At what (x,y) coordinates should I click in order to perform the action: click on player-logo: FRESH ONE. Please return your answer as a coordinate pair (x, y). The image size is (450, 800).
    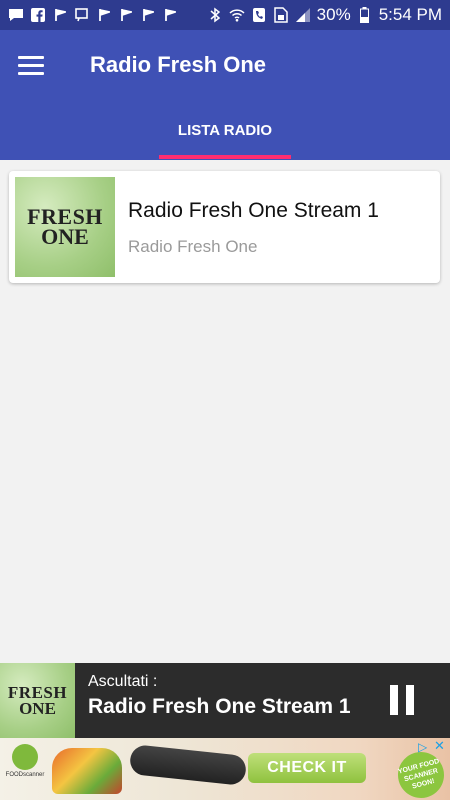
    Looking at the image, I should click on (37, 700).